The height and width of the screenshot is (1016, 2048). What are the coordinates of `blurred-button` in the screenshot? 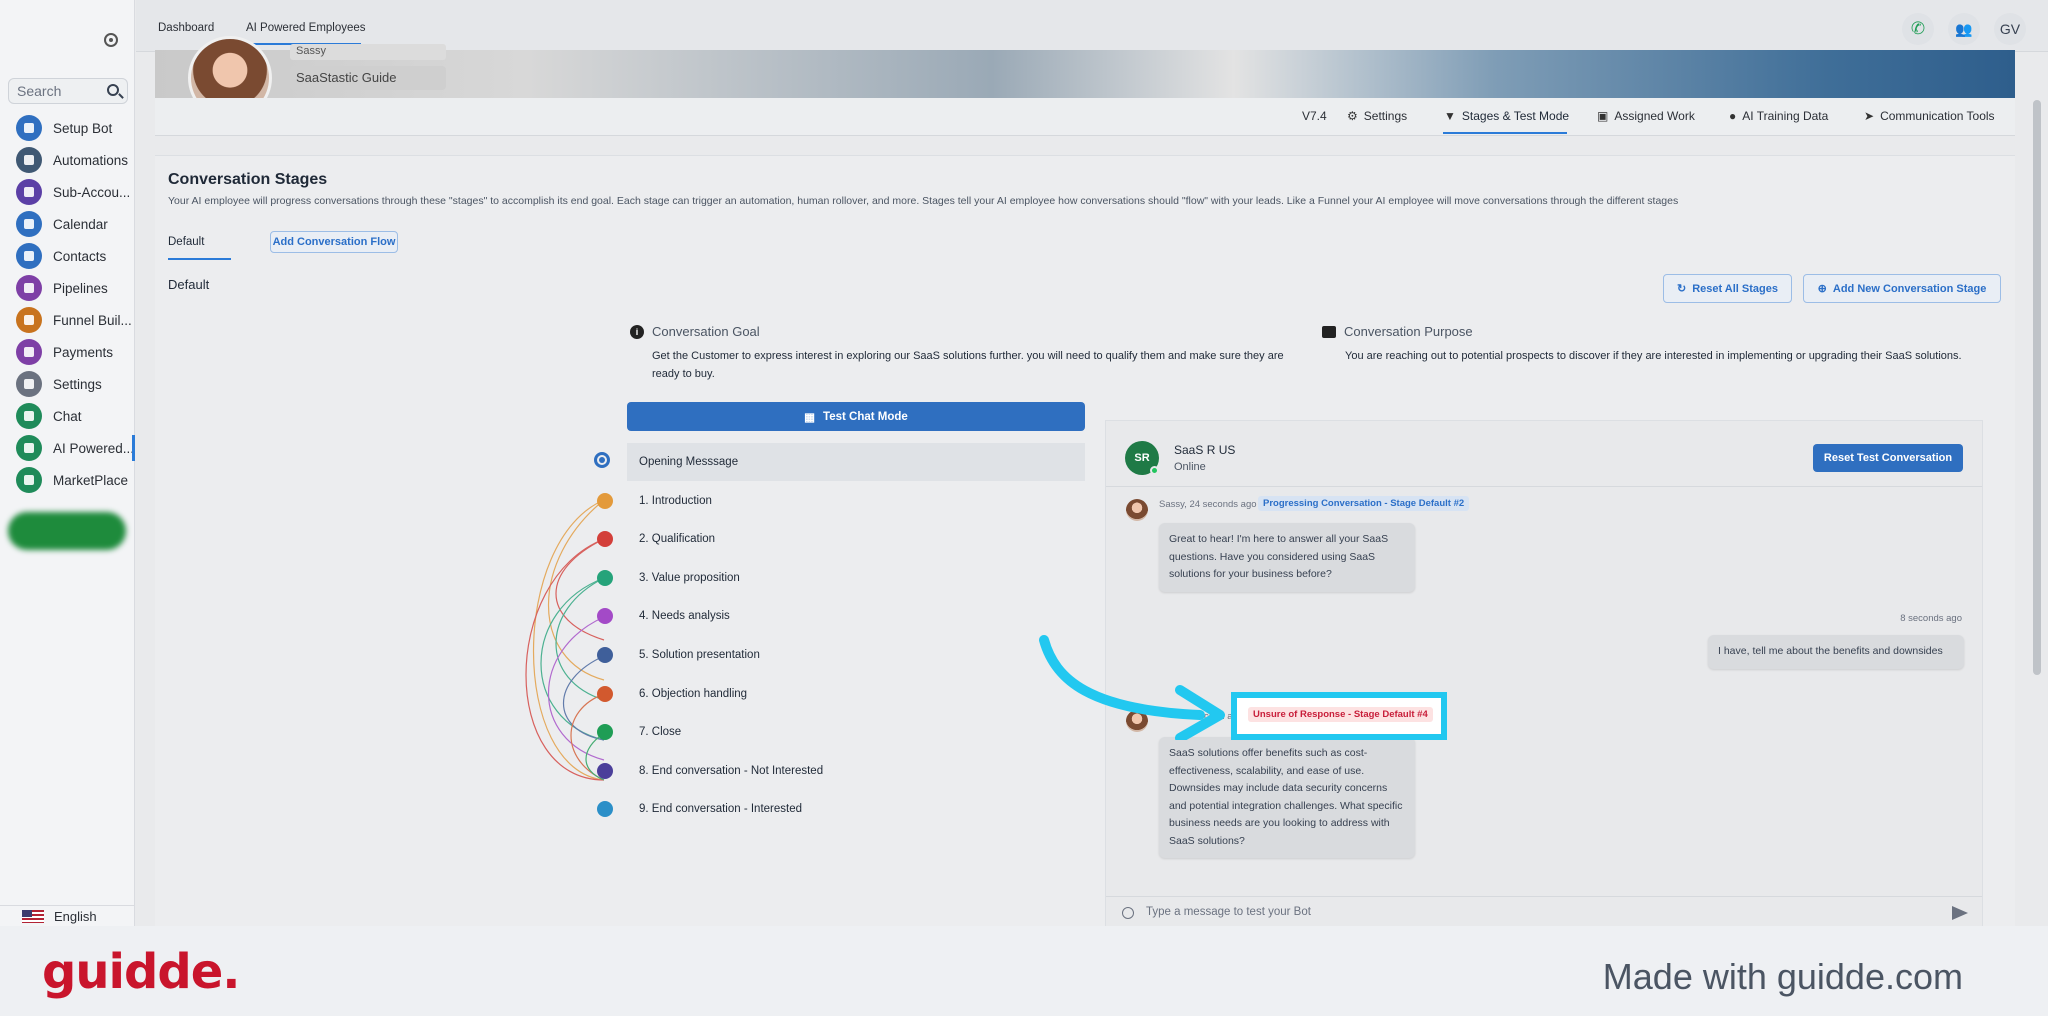 It's located at (67, 531).